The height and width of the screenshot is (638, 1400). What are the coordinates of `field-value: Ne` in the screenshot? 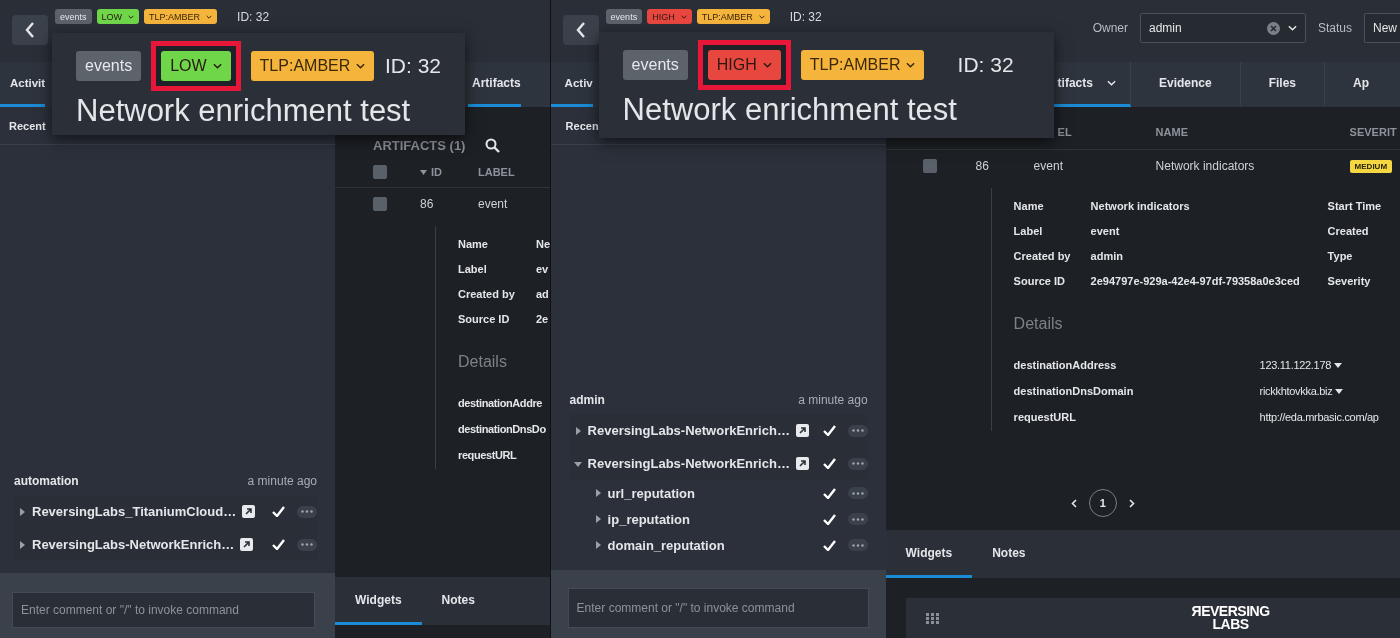 It's located at (543, 244).